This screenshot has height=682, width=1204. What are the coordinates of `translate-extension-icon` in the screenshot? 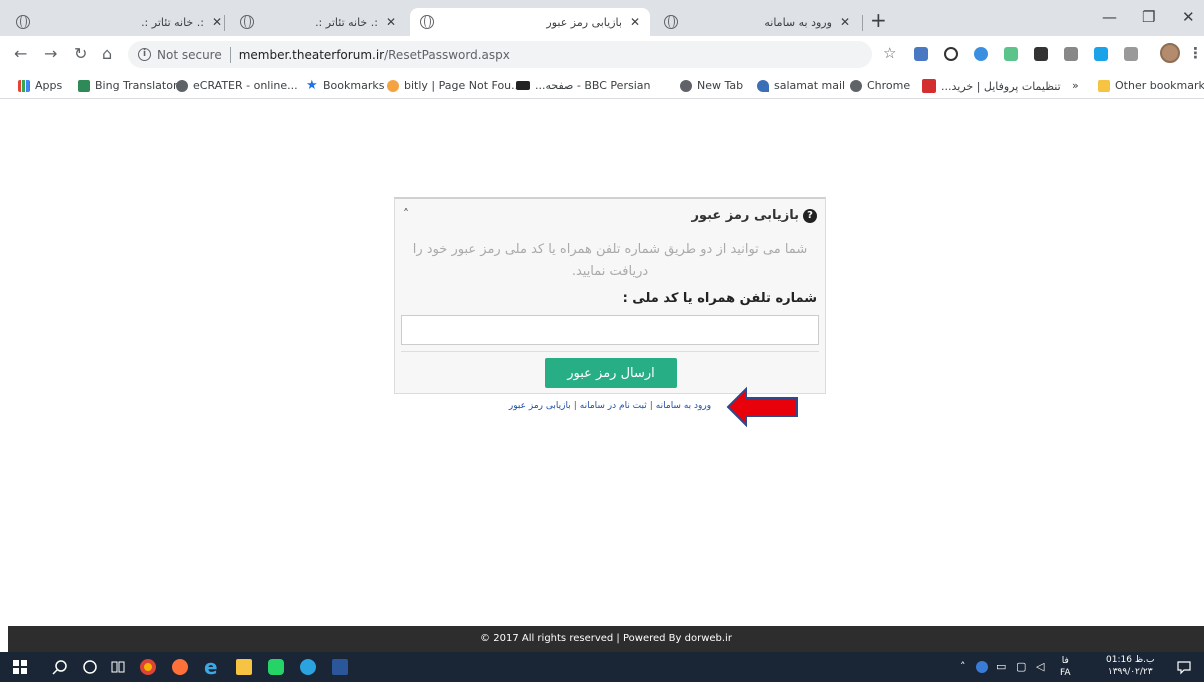 It's located at (921, 54).